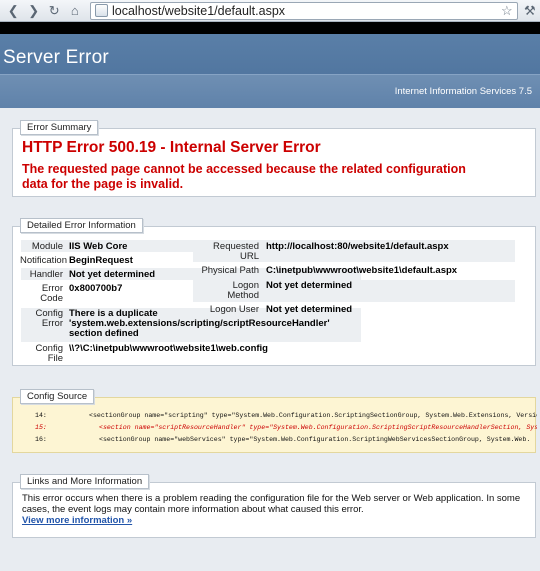  Describe the element at coordinates (231, 252) in the screenshot. I see `detail-label-requested-url: Requested URL` at that location.